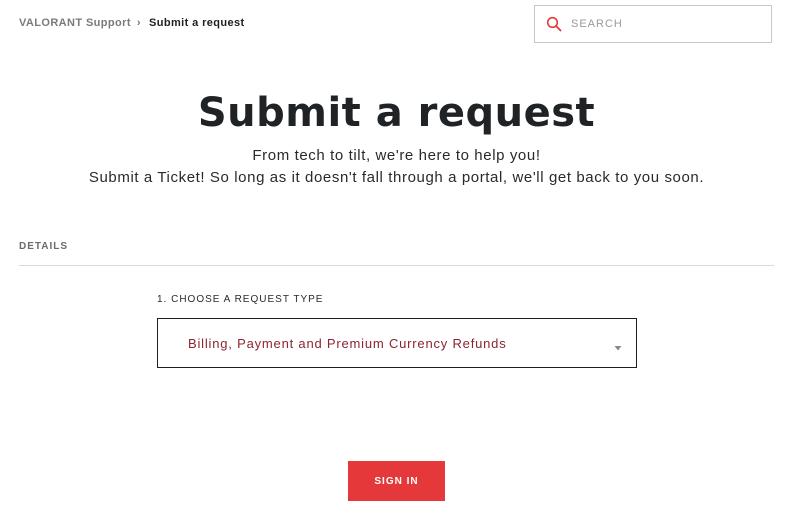 The image size is (793, 531). What do you see at coordinates (196, 23) in the screenshot?
I see `breadcrumb-current: Submit a request` at bounding box center [196, 23].